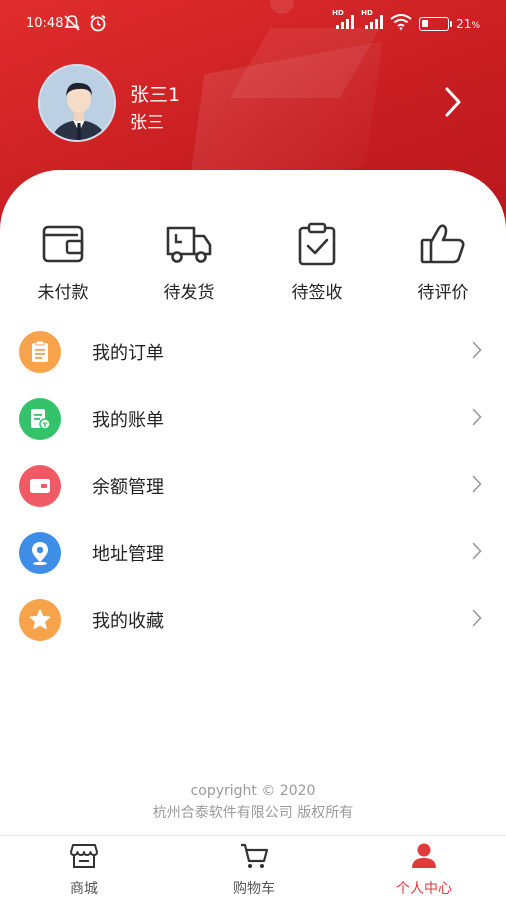 This screenshot has width=506, height=900. Describe the element at coordinates (147, 123) in the screenshot. I see `profile-username: 张三` at that location.